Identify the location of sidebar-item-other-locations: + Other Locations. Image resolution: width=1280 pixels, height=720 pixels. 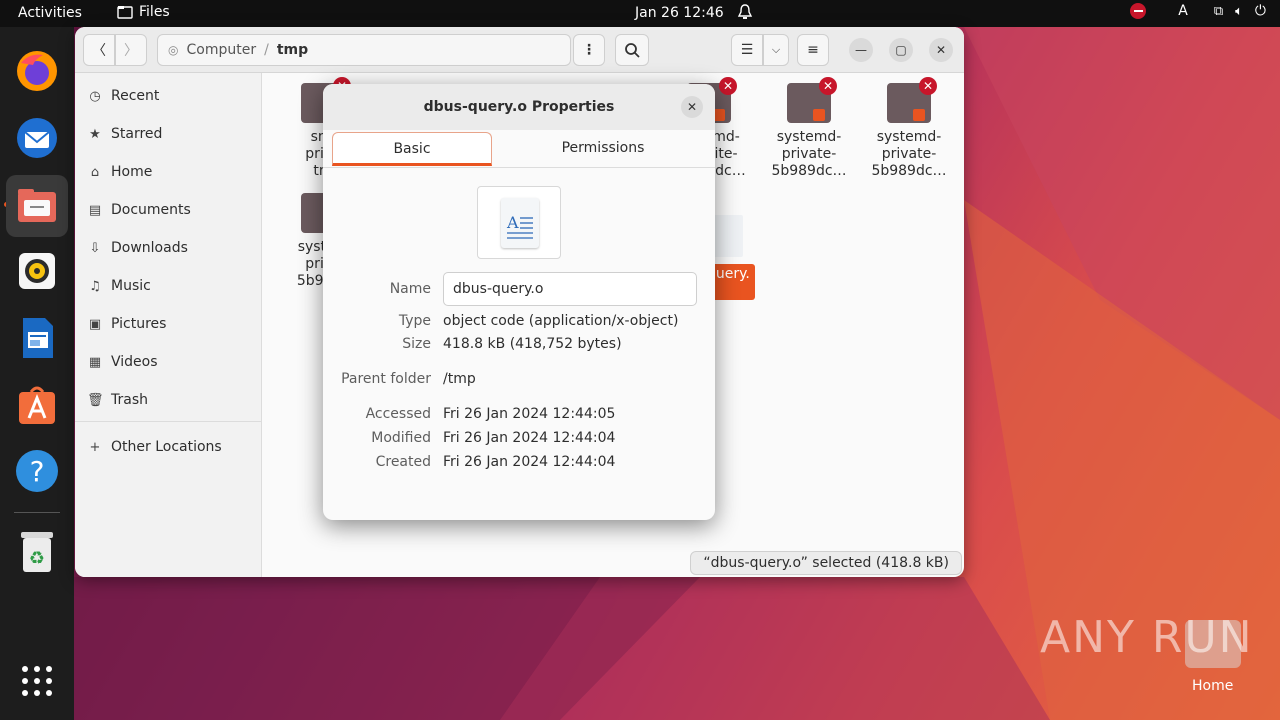
(154, 447).